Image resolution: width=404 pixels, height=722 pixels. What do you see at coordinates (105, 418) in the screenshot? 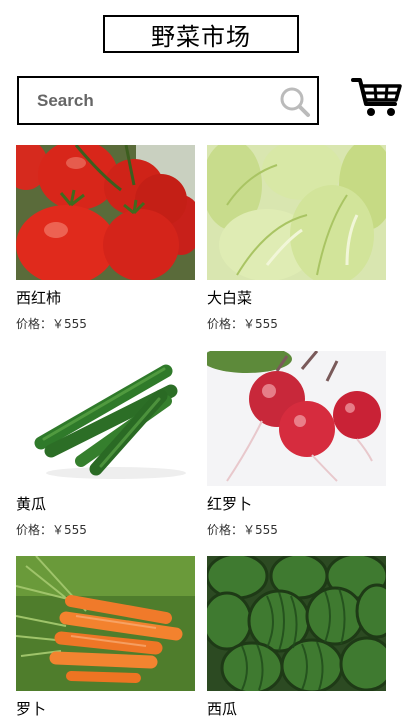
I see `cucumber-image` at bounding box center [105, 418].